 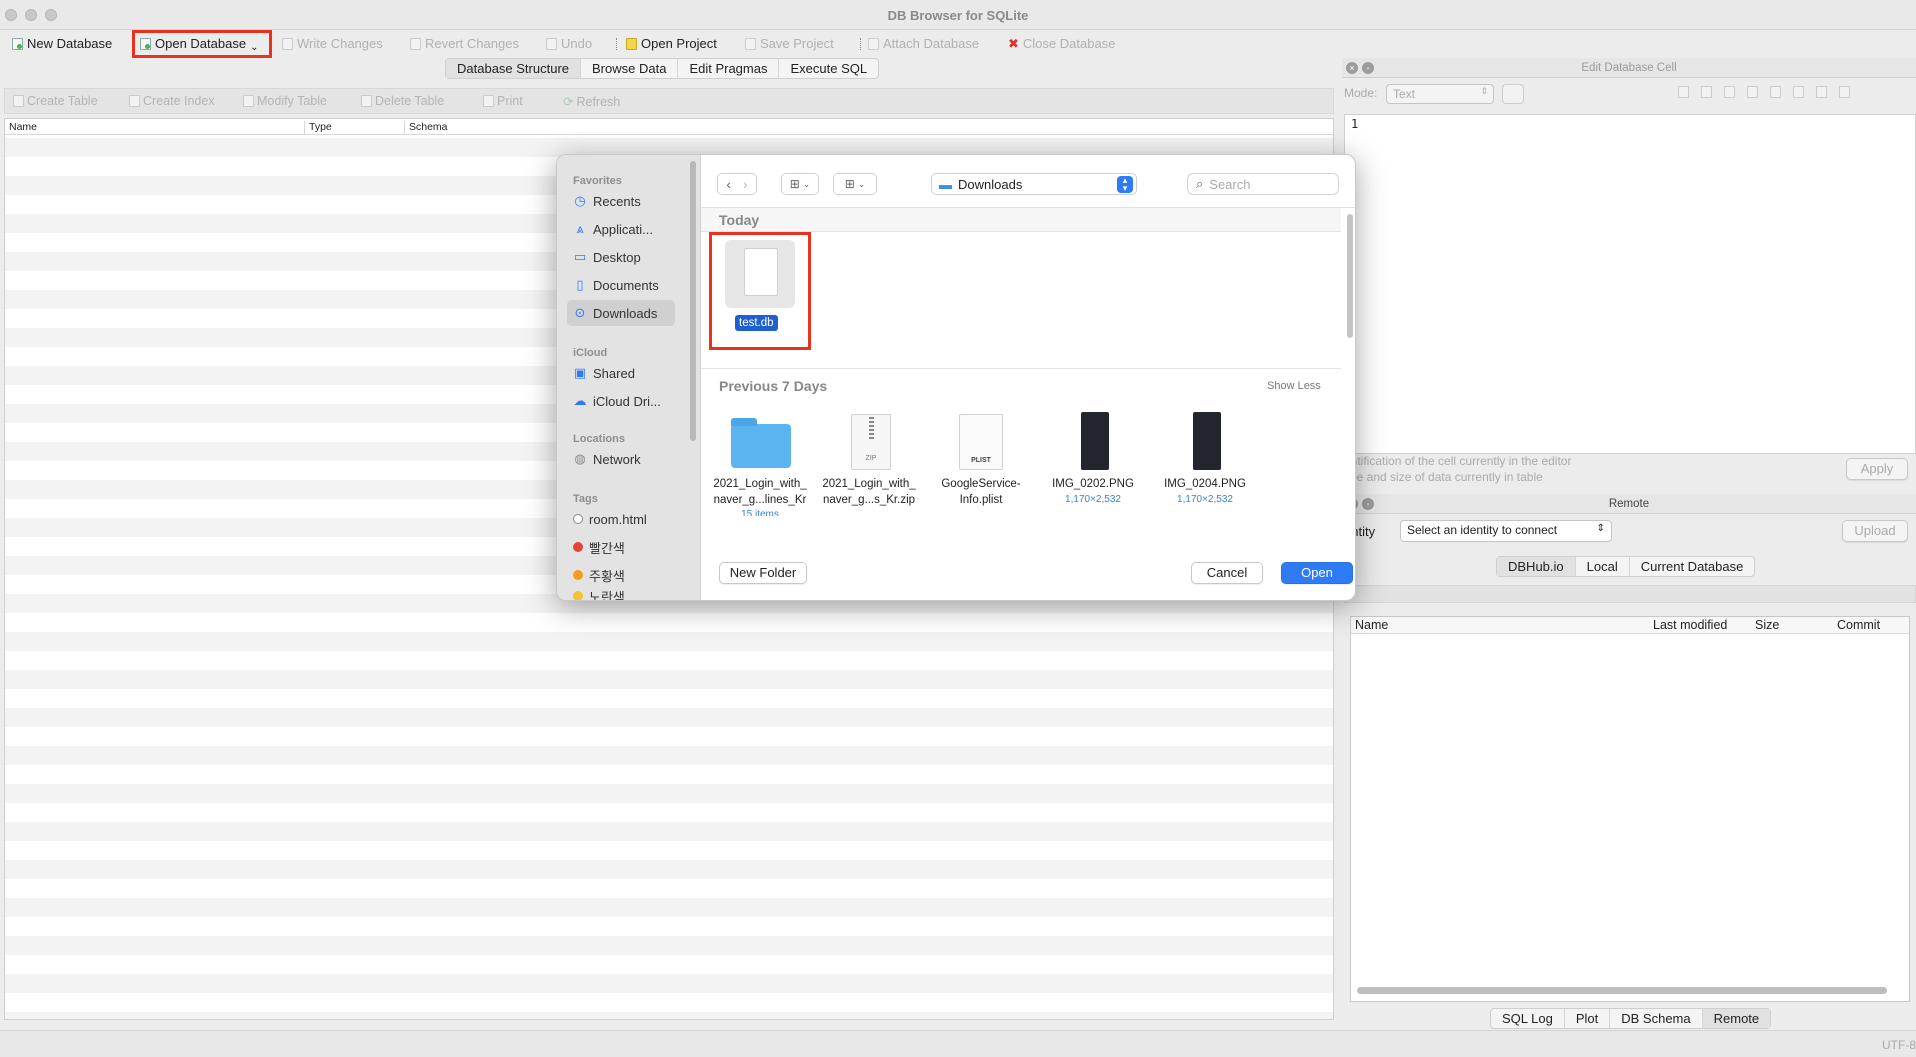 I want to click on word-wrap-icon, so click(x=1706, y=92).